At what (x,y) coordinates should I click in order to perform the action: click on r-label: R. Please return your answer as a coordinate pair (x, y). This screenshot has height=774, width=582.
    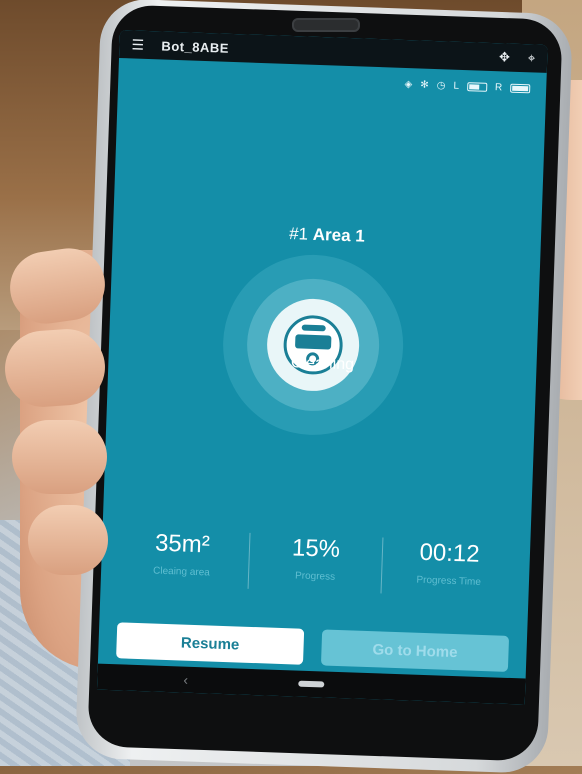
    Looking at the image, I should click on (498, 87).